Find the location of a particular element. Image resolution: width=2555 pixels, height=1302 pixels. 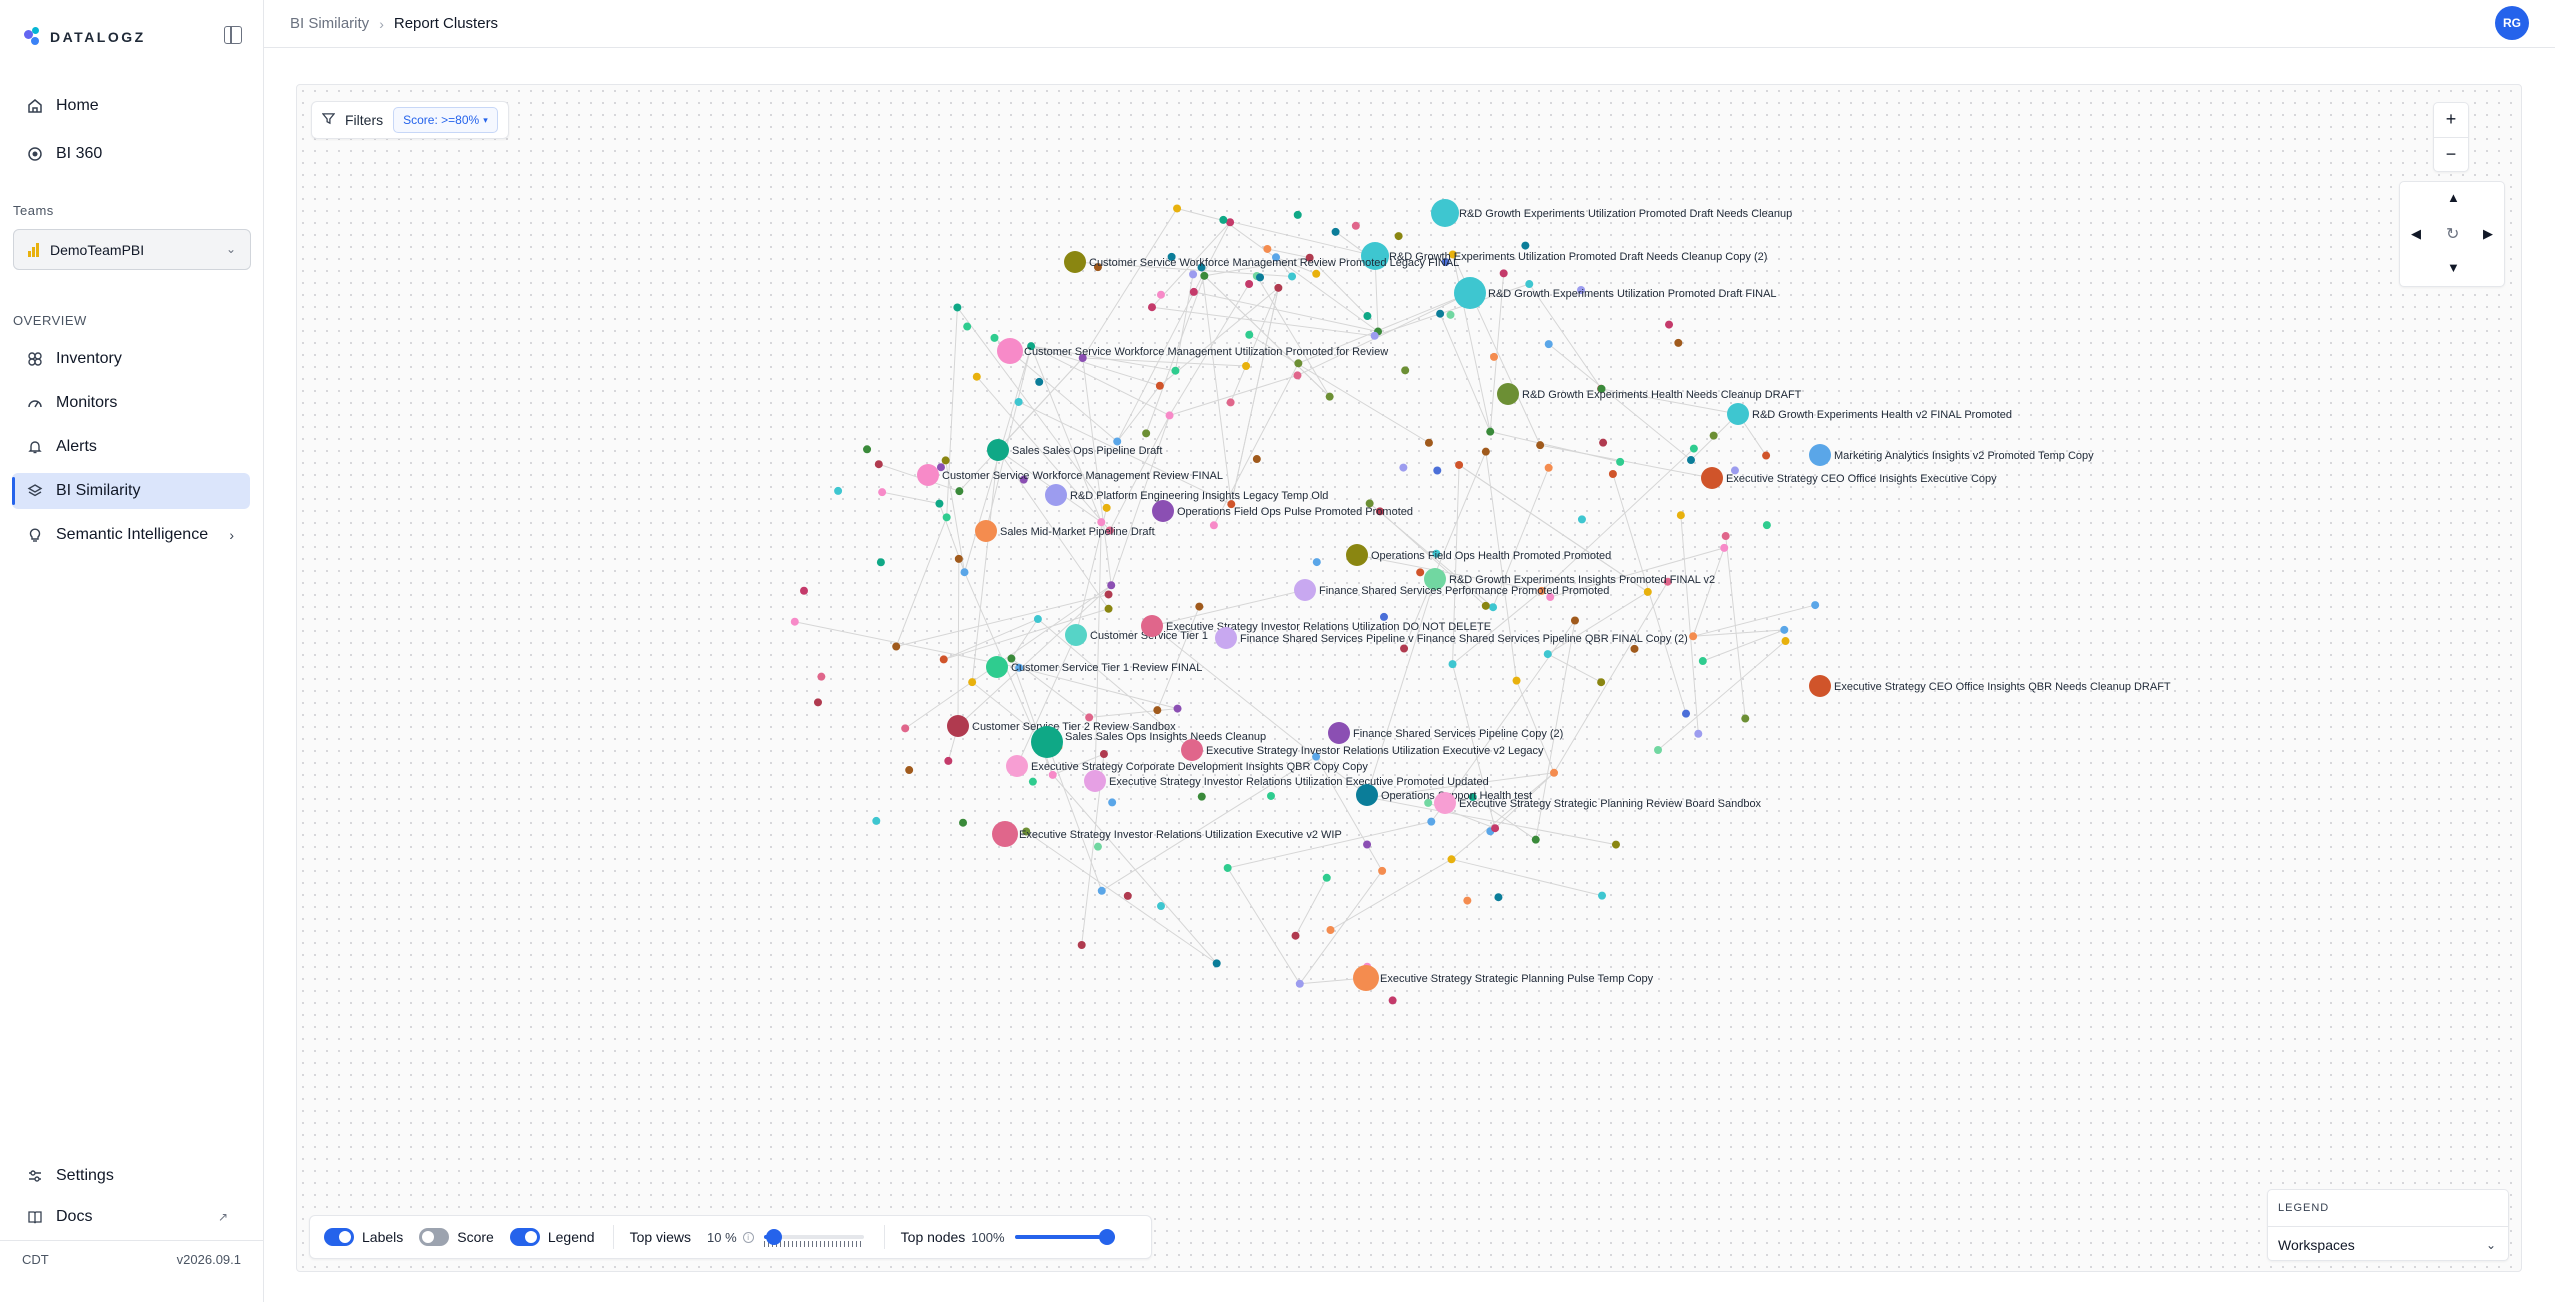

sidebar-item-home: Home is located at coordinates (131, 106).